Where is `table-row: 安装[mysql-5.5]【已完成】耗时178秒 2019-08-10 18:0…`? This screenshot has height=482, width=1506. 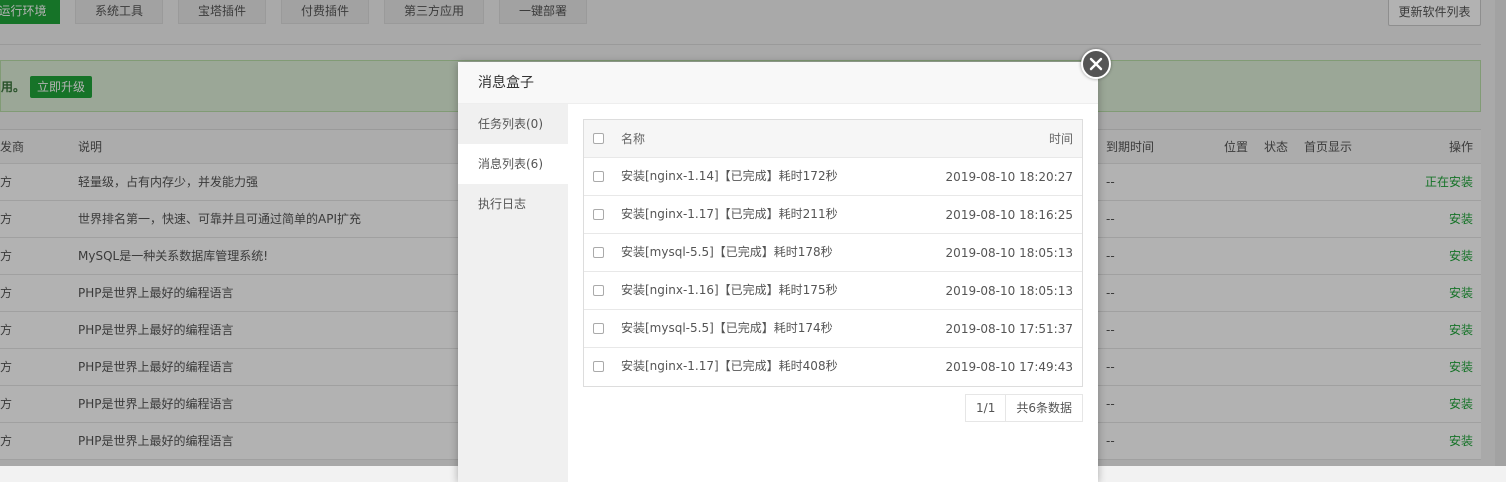
table-row: 安装[mysql-5.5]【已完成】耗时178秒 2019-08-10 18:0… is located at coordinates (833, 253).